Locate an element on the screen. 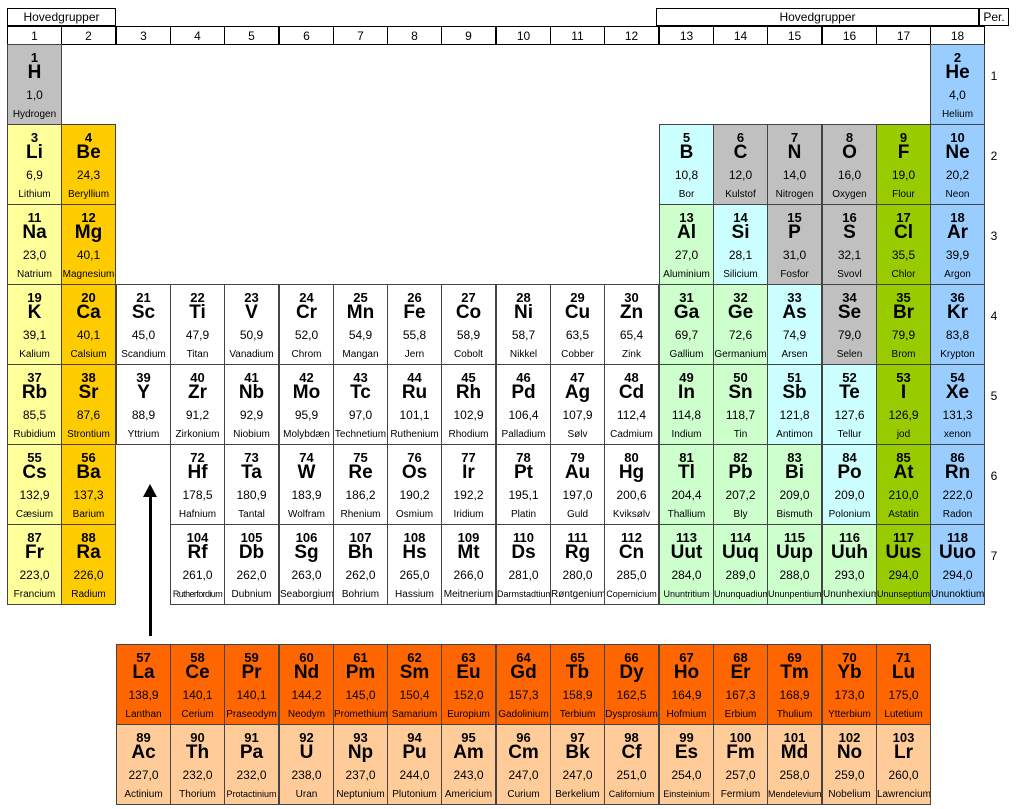  element-symbol: Ra is located at coordinates (88, 552).